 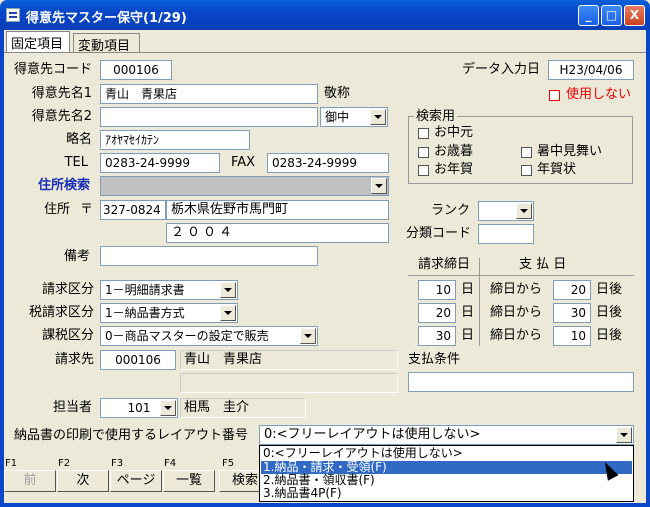 I want to click on honorific-select: 御中, so click(x=354, y=117).